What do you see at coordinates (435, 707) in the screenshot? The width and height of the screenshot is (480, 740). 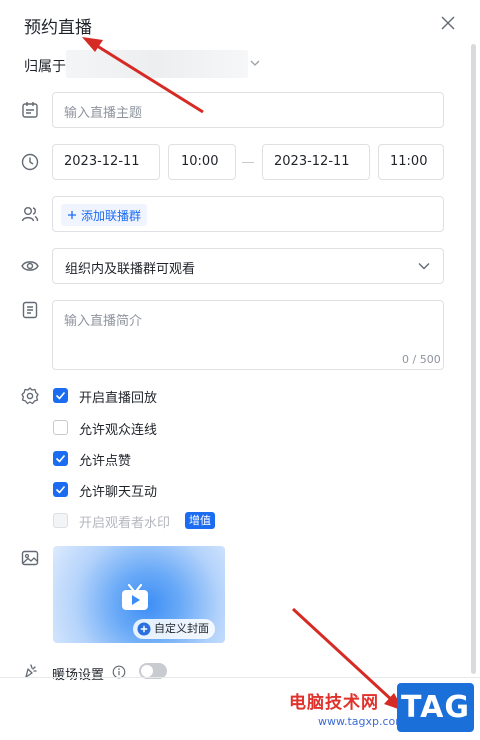 I see `watermark-tag-logo: TAG` at bounding box center [435, 707].